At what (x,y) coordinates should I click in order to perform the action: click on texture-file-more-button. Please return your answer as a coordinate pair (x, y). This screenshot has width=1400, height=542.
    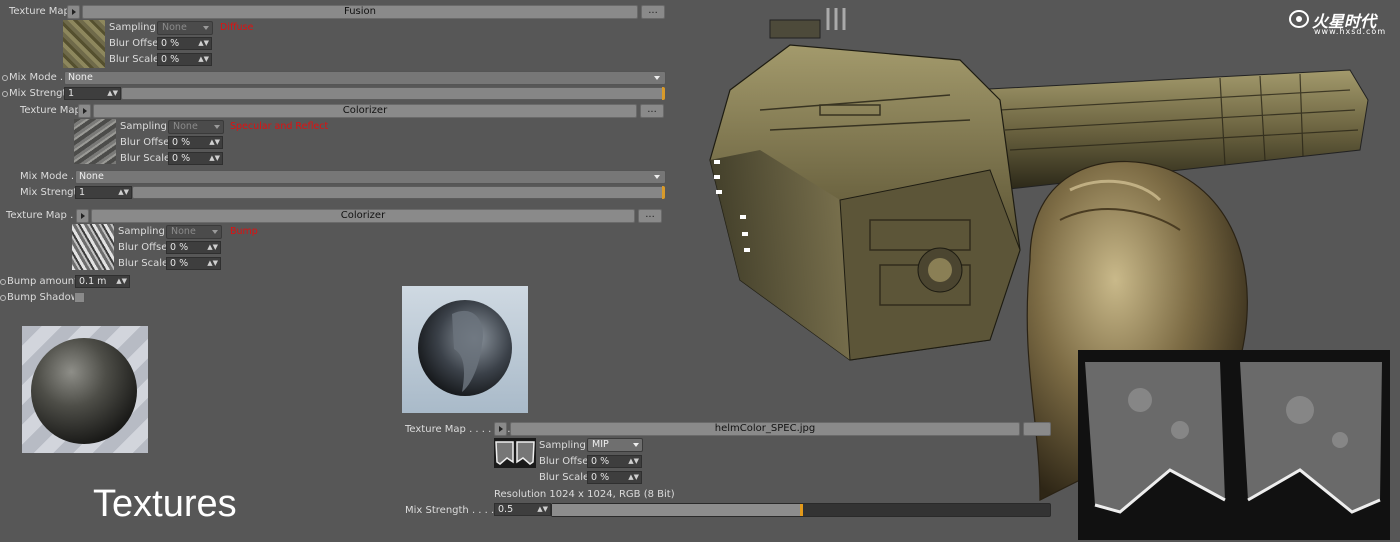
    Looking at the image, I should click on (1037, 429).